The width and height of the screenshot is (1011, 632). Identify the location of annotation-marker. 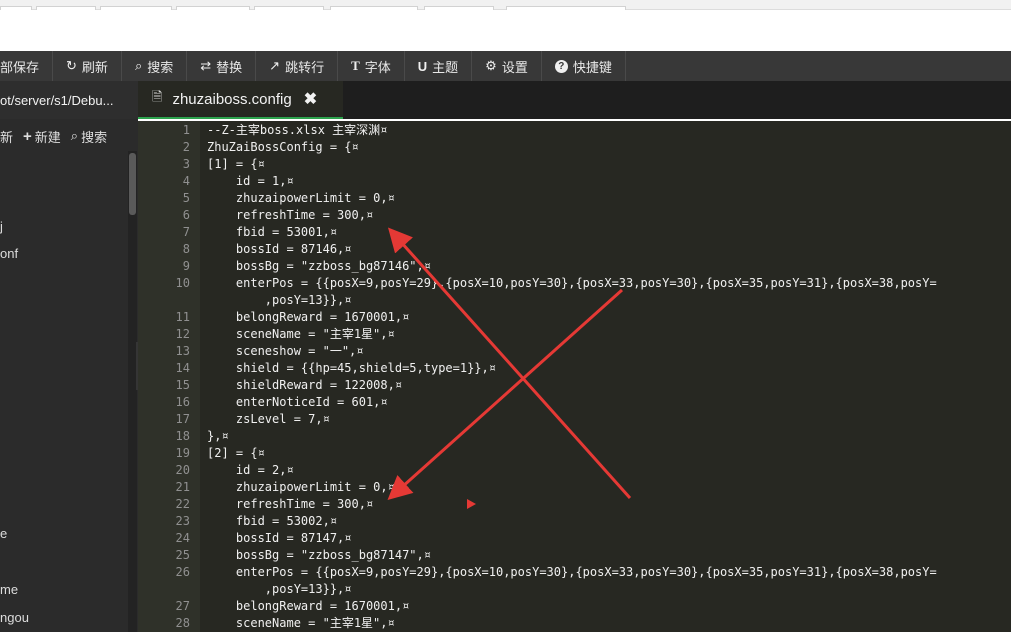
(471, 504).